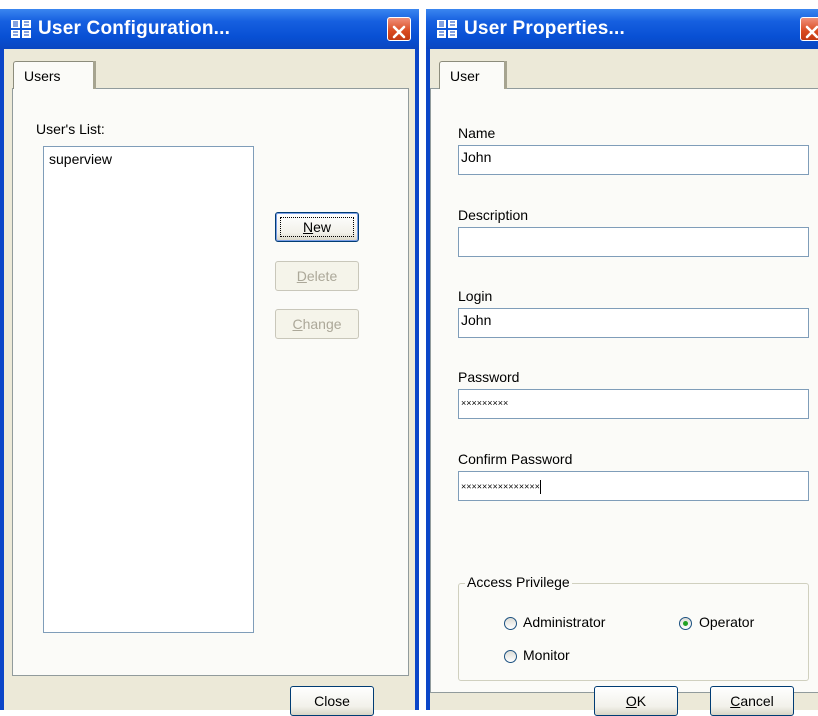 Image resolution: width=818 pixels, height=716 pixels. What do you see at coordinates (564, 622) in the screenshot?
I see `radio-label-administrator: Administrator` at bounding box center [564, 622].